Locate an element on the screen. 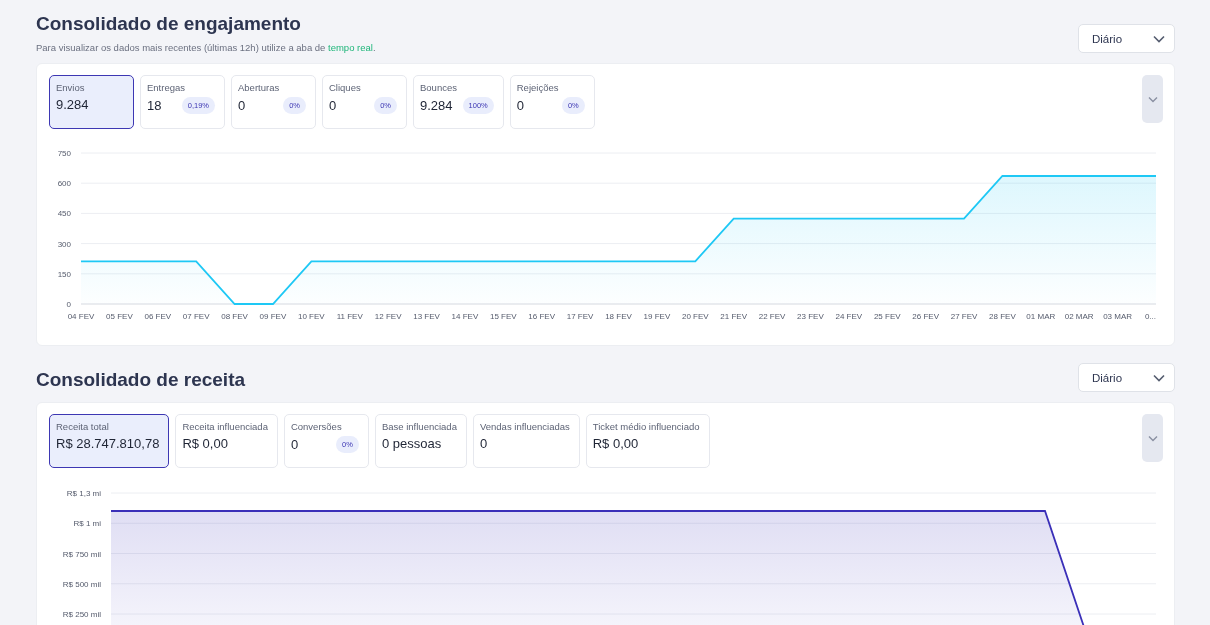  metric-label: Entregas is located at coordinates (167, 87).